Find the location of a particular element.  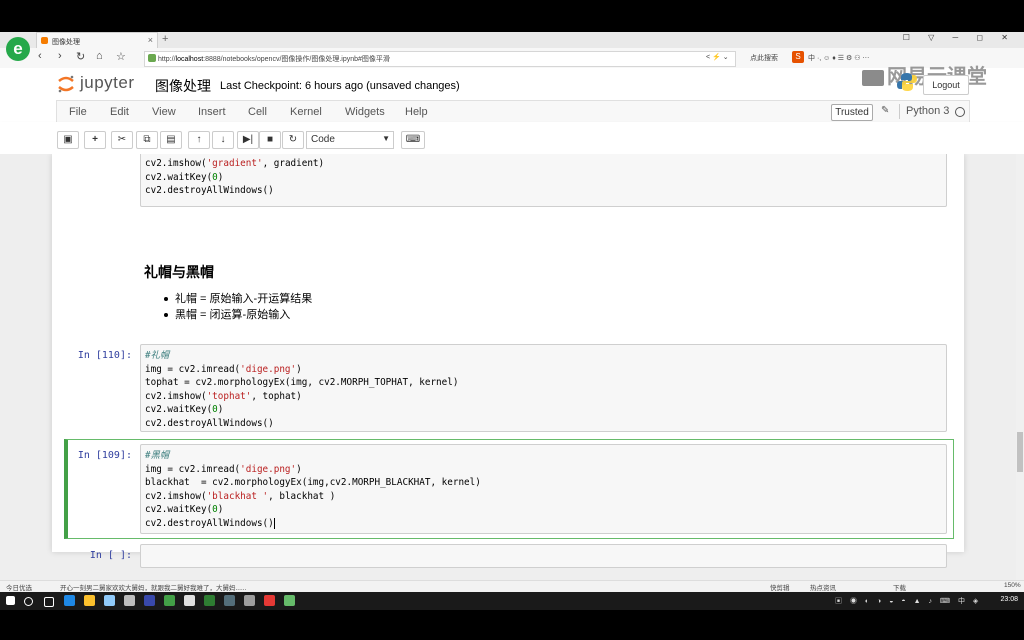

trusted-badge: Trusted is located at coordinates (852, 112).